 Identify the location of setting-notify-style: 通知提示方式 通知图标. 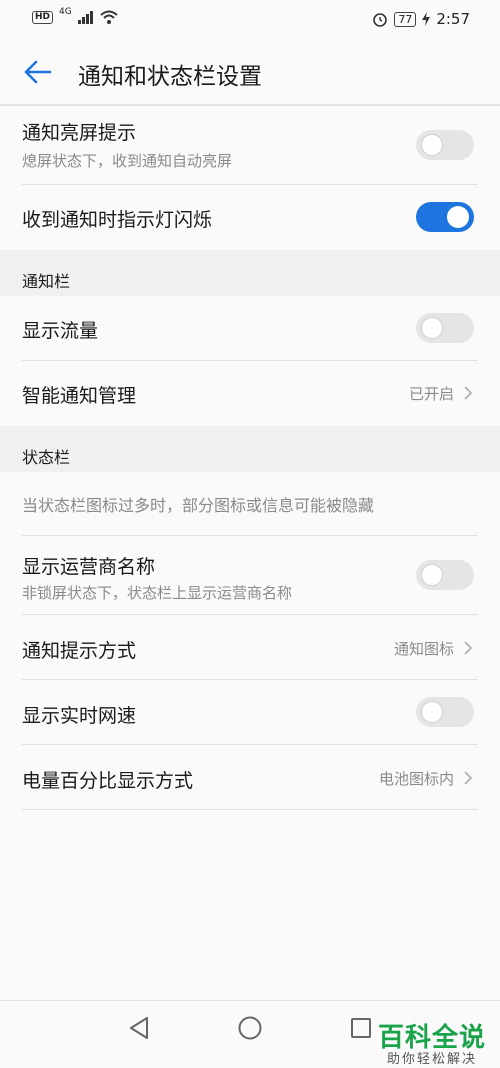
(250, 647).